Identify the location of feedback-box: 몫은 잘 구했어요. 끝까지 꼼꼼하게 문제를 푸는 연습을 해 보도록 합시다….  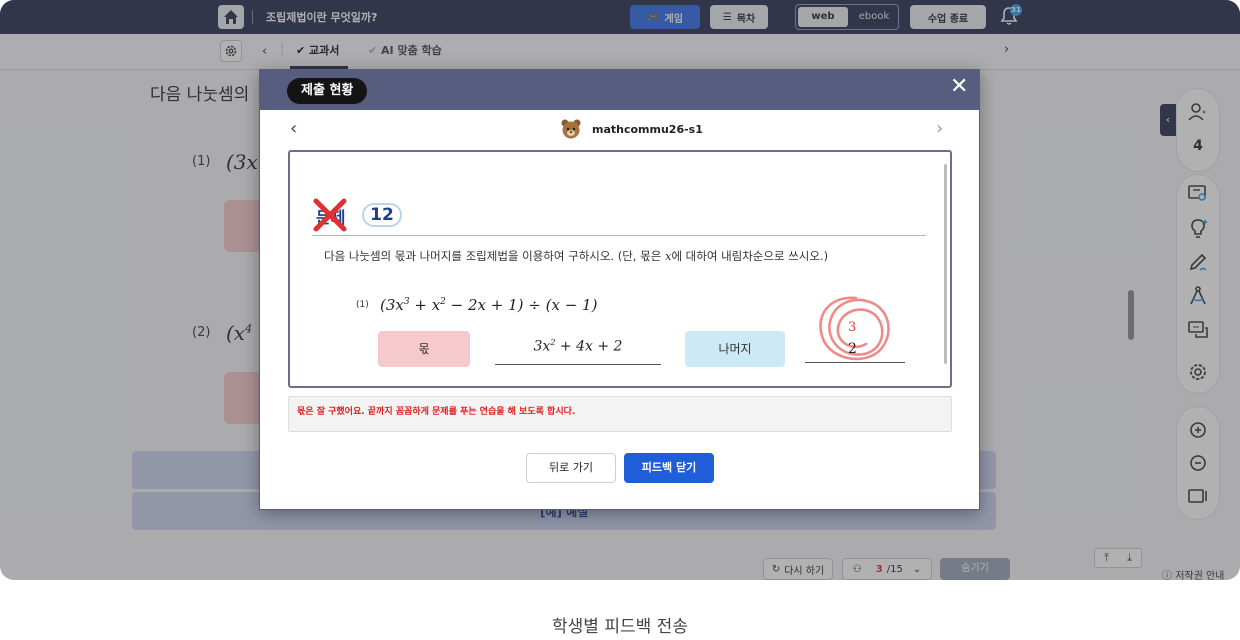
(620, 414).